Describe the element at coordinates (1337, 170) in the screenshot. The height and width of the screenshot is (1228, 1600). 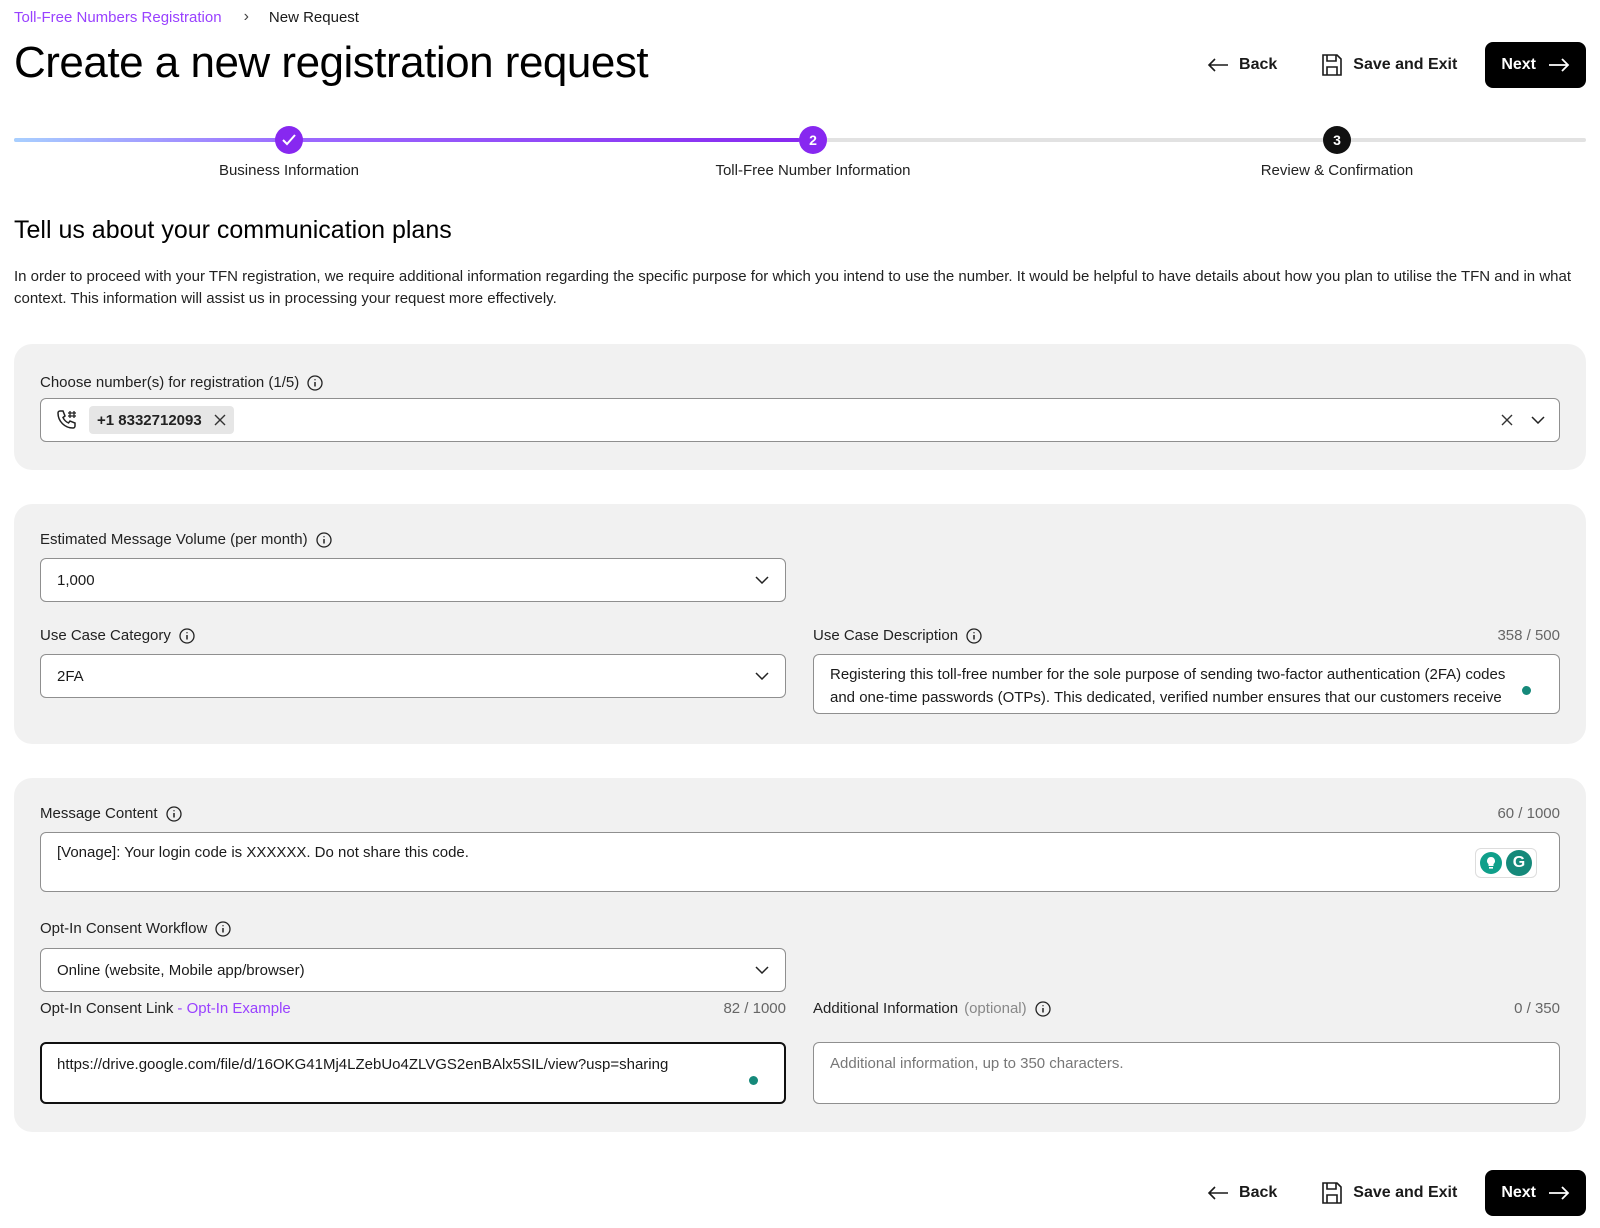
I see `step-3-label: Review & Confirmation` at that location.